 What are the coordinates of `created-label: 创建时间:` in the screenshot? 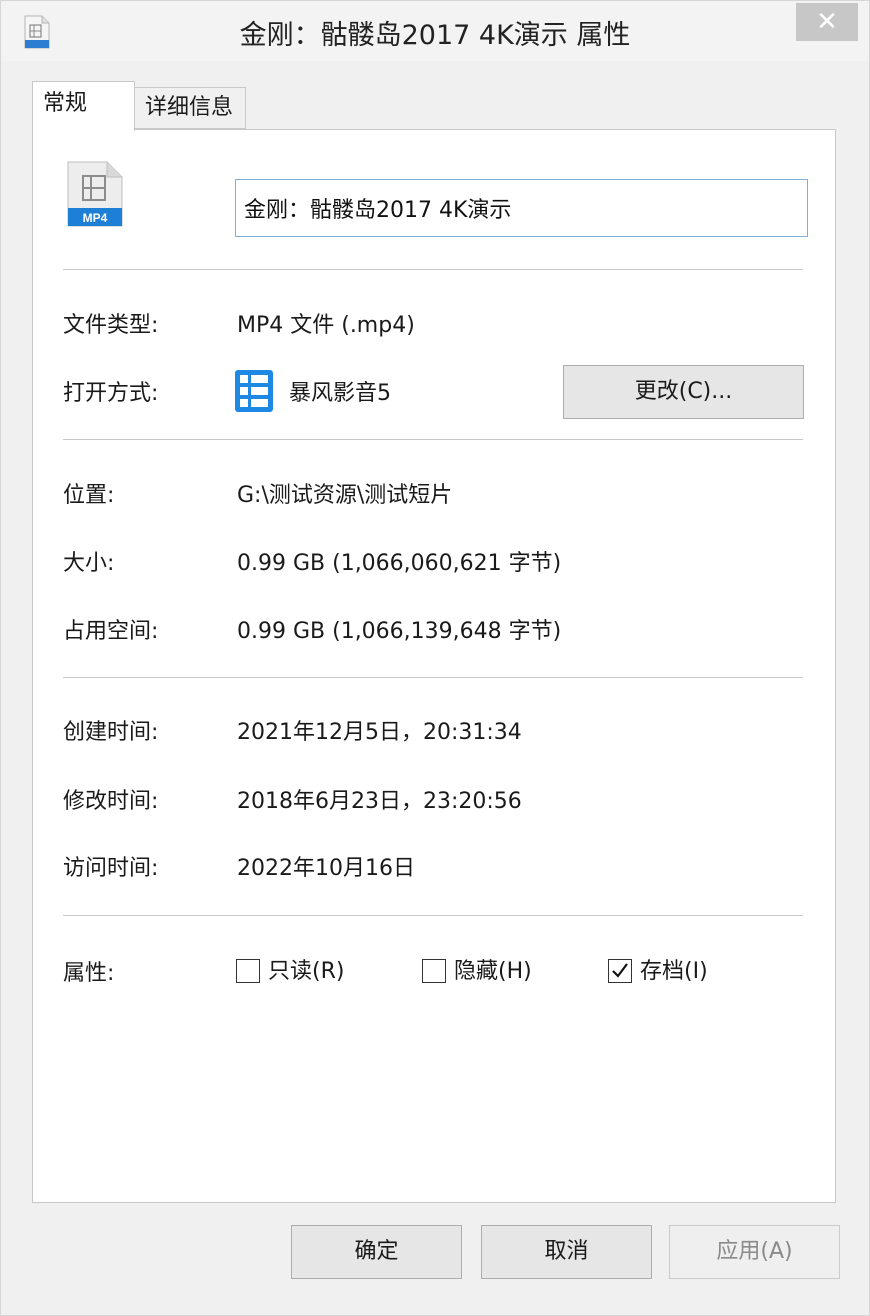 It's located at (111, 732).